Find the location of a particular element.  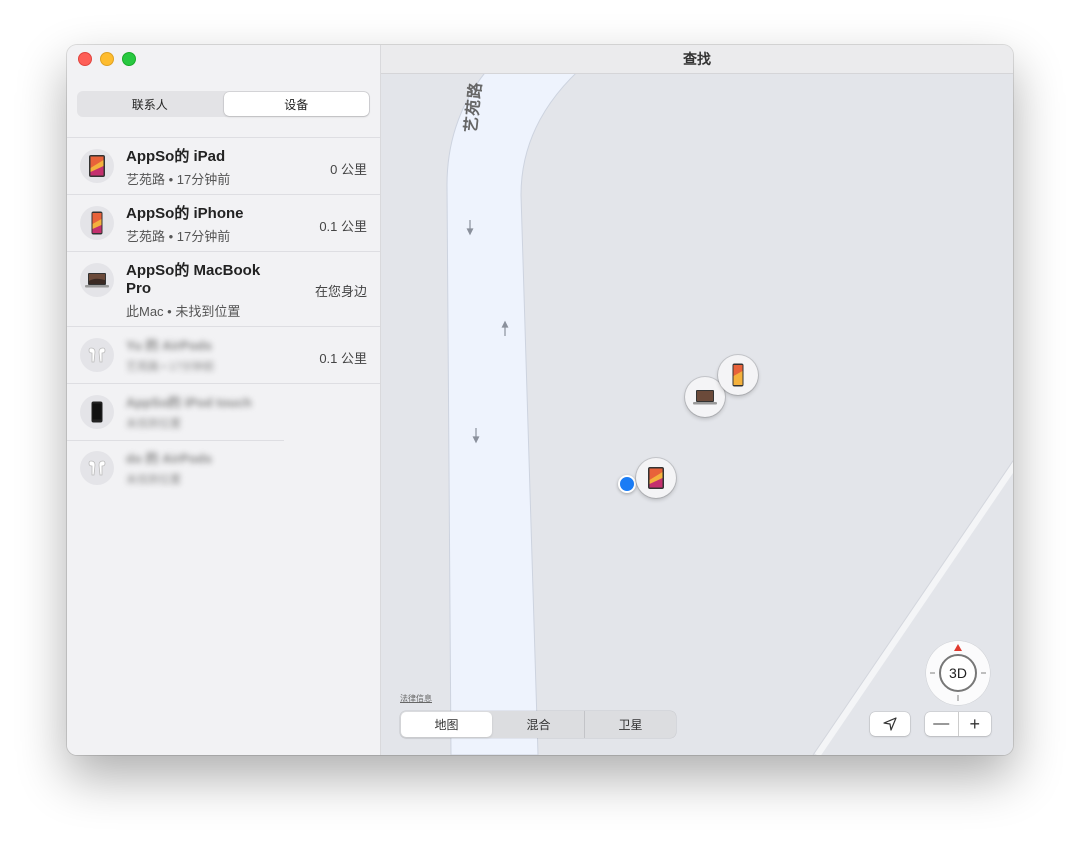

device-row-ipod: AppSo的 iPod touch 未找到位置 is located at coordinates (223, 412).